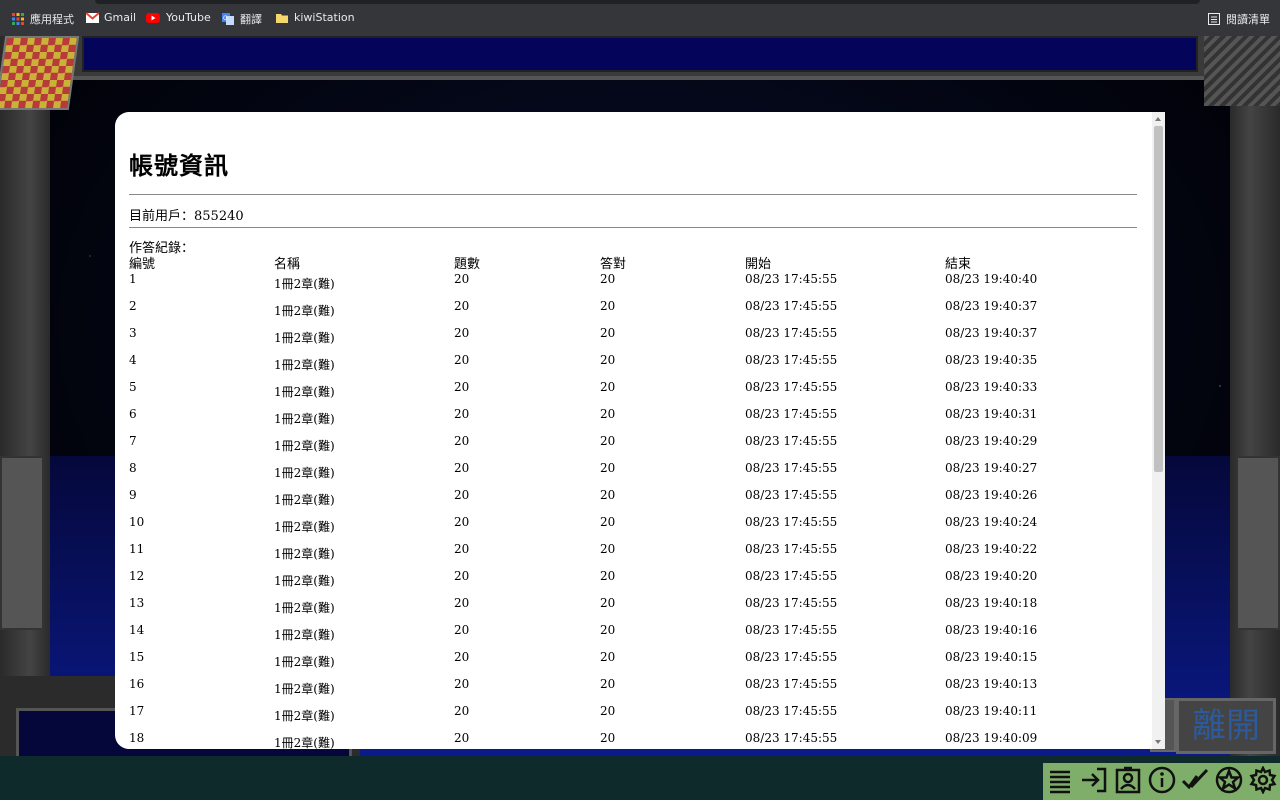 Image resolution: width=1280 pixels, height=800 pixels. Describe the element at coordinates (179, 166) in the screenshot. I see `dialog-title: 帳號資訊` at that location.